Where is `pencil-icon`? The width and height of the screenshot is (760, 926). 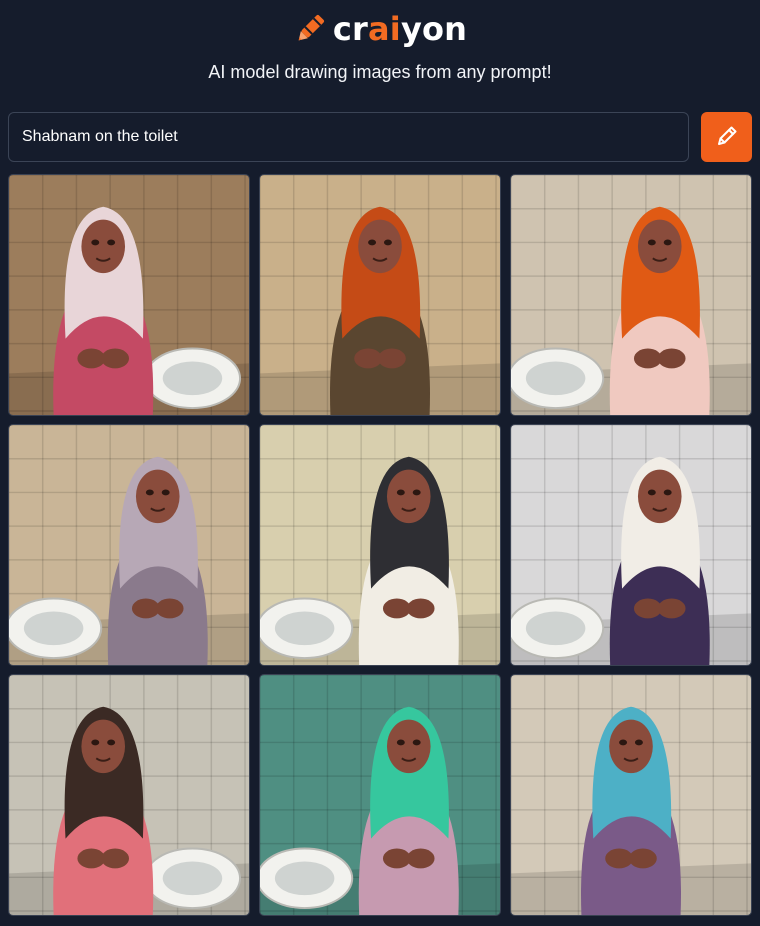 pencil-icon is located at coordinates (727, 137).